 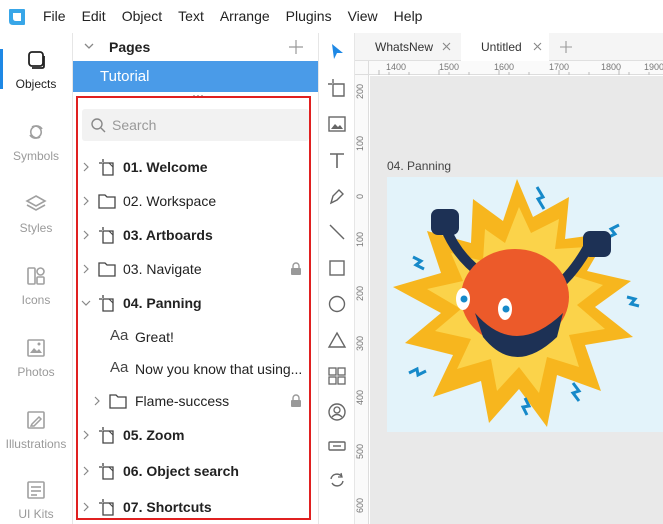 I want to click on layer-row: 02. Workspace, so click(x=193, y=201).